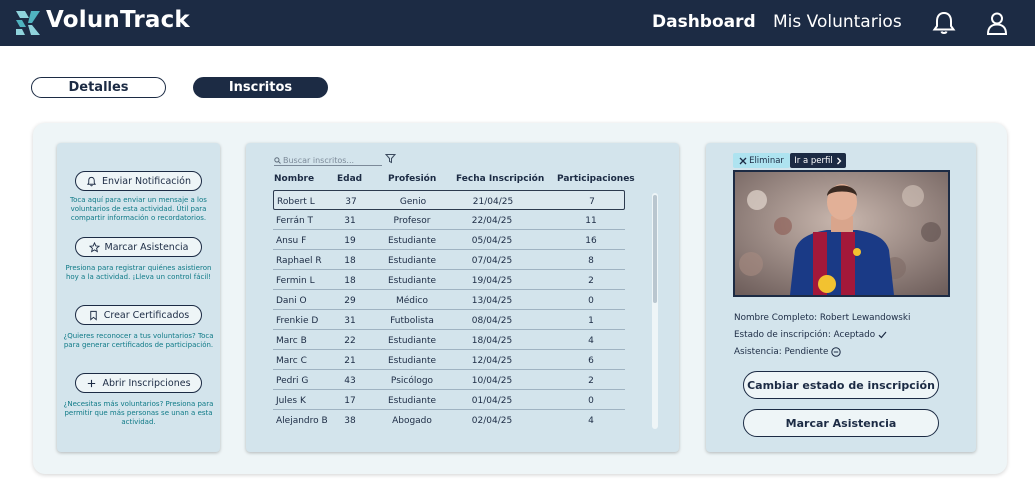 The width and height of the screenshot is (1035, 496). Describe the element at coordinates (449, 400) in the screenshot. I see `table-row: Jules K 17 Estudiante 01/04/25 0` at that location.